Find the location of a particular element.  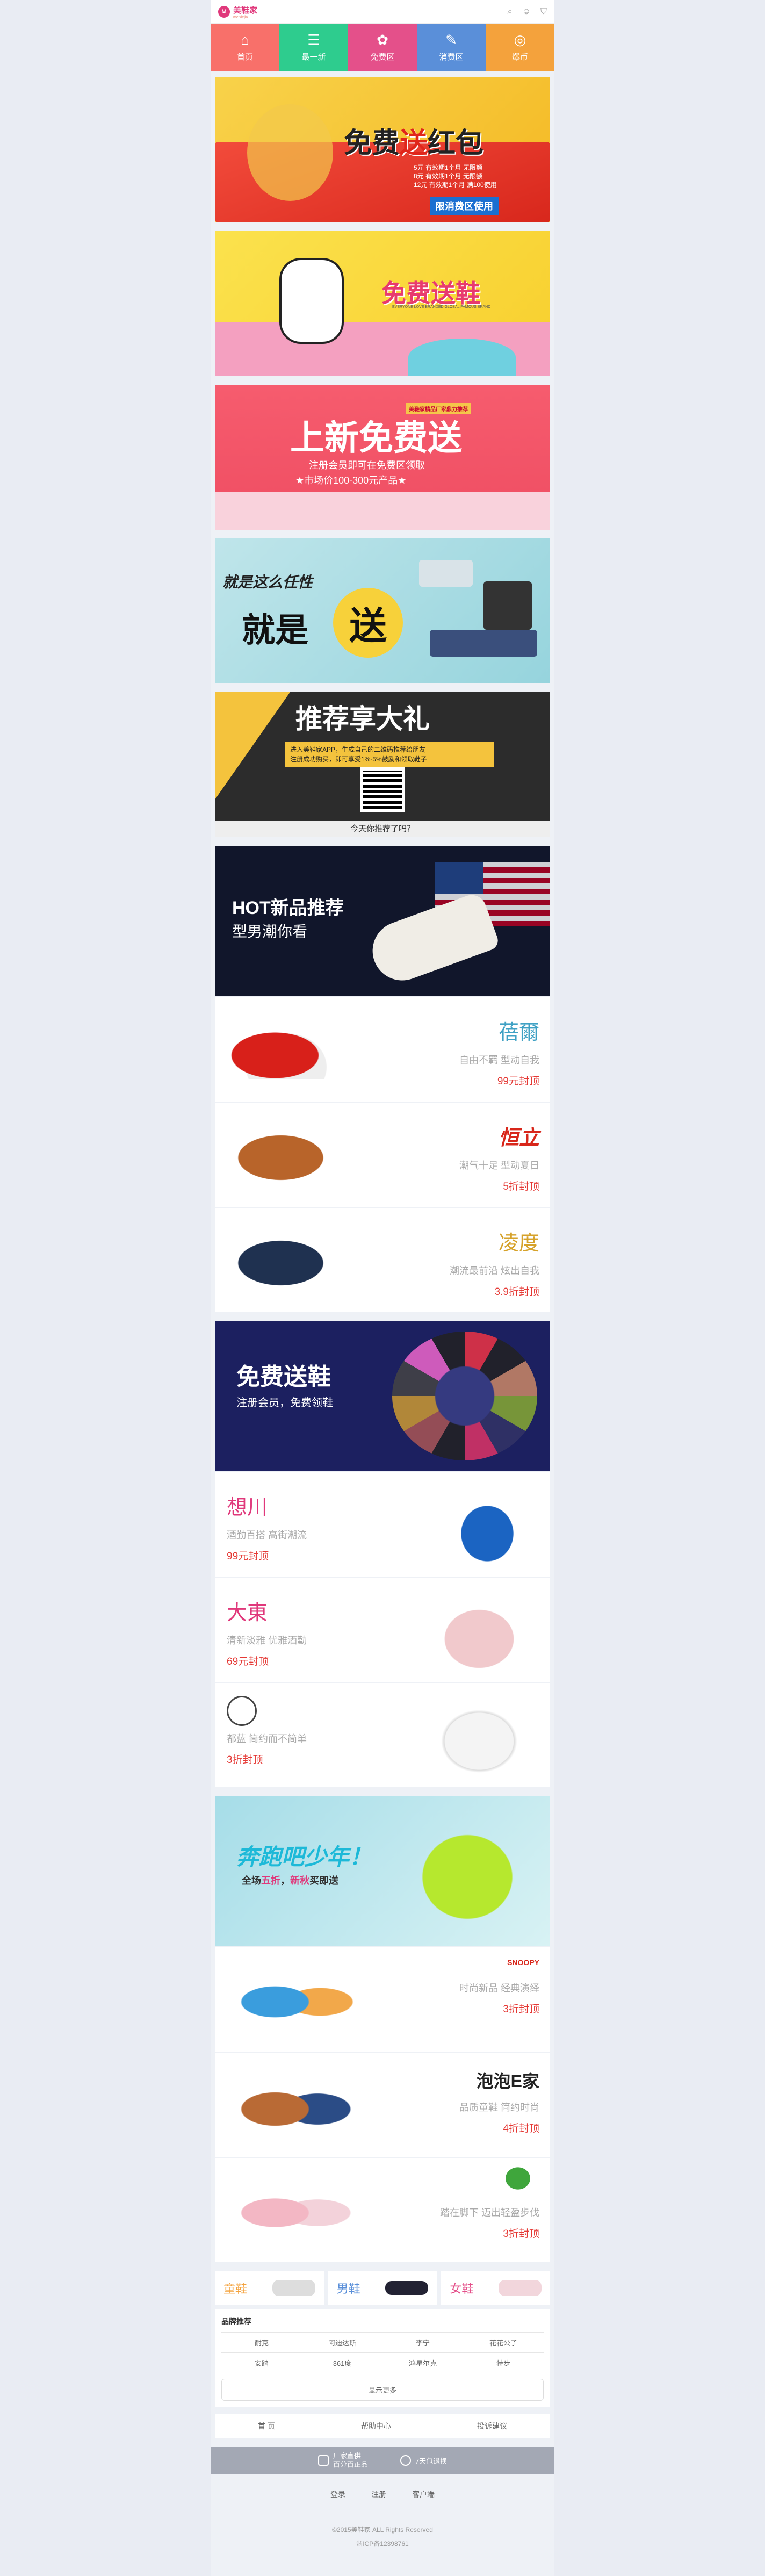

brand-name: 想川 is located at coordinates (248, 1507).